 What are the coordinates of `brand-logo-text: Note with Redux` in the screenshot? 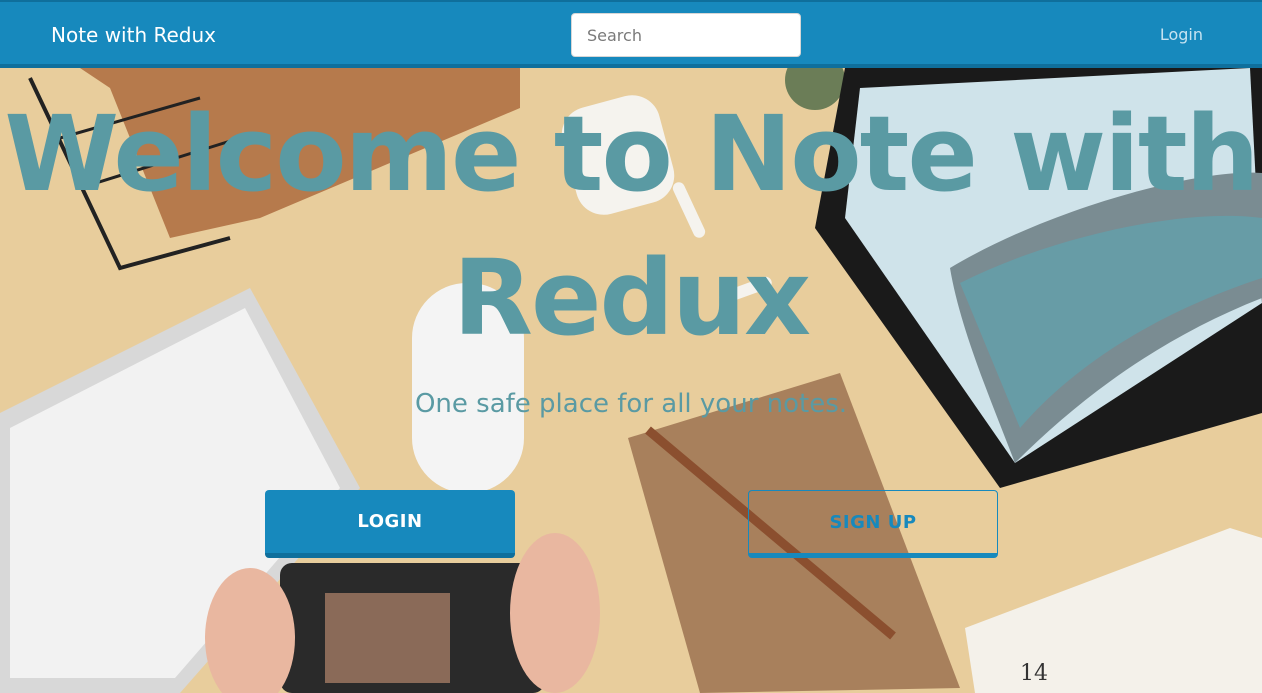 It's located at (133, 35).